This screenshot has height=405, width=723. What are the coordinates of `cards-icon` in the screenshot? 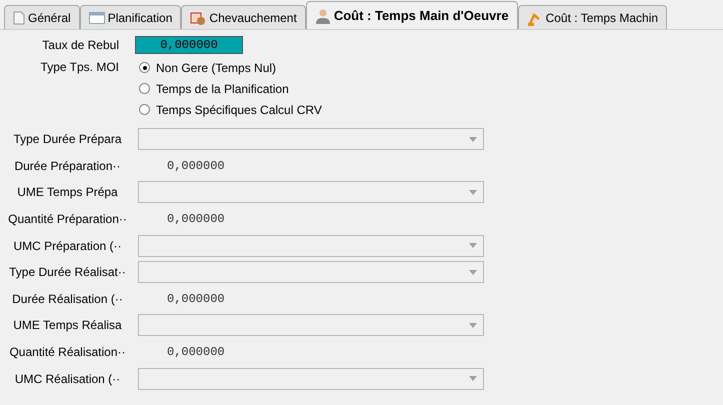 It's located at (198, 17).